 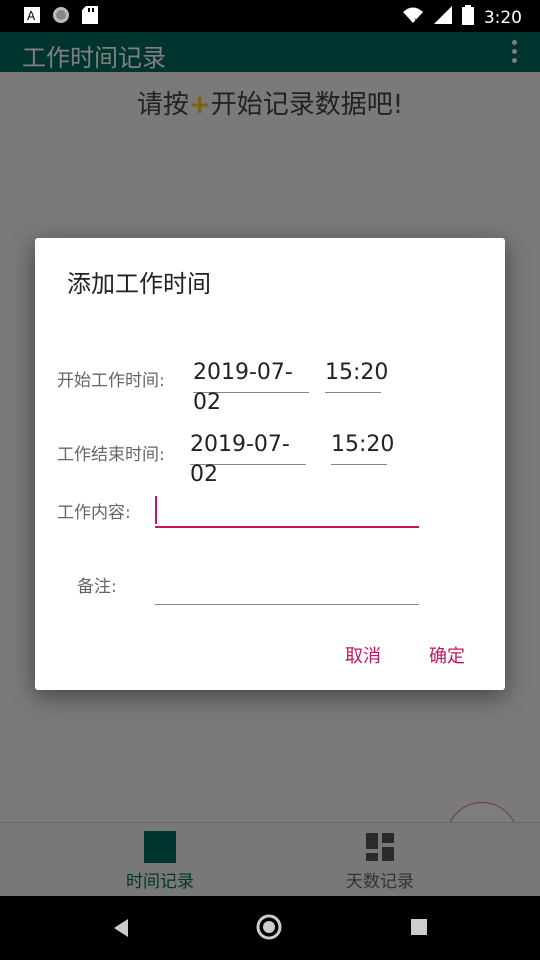 What do you see at coordinates (61, 17) in the screenshot?
I see `circle-icon` at bounding box center [61, 17].